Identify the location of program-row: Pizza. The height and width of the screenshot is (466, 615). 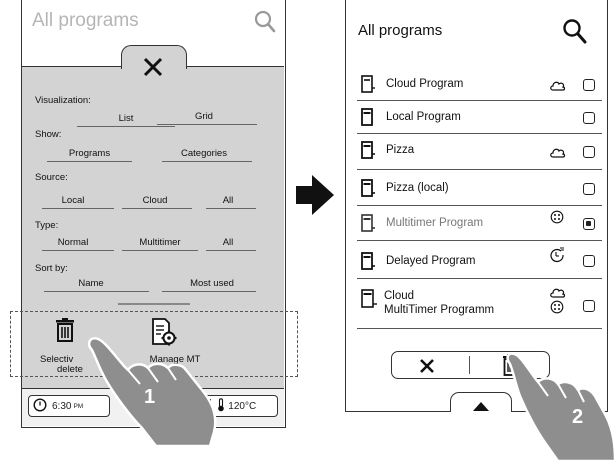
(479, 152).